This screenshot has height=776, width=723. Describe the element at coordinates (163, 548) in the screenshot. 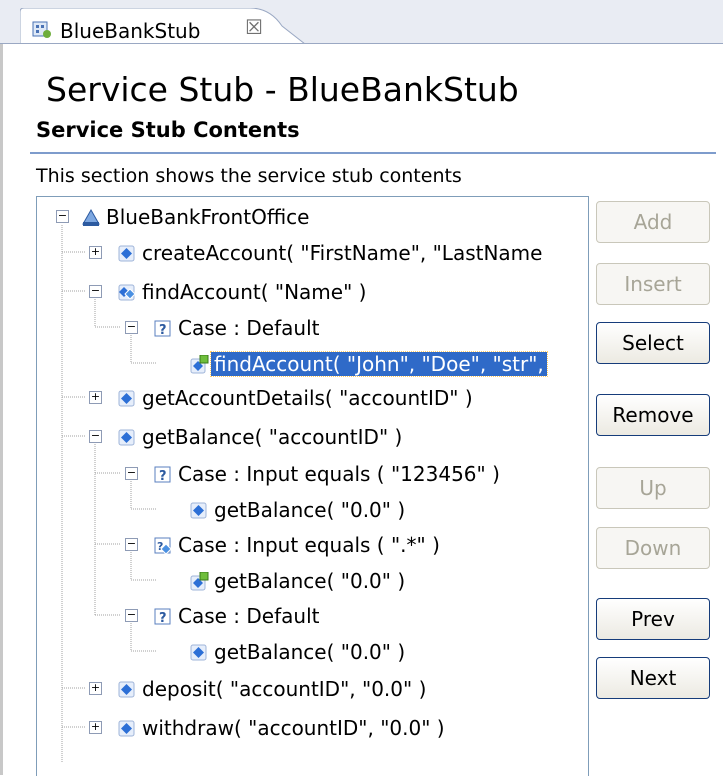

I see `case-regex-icon: ?` at that location.